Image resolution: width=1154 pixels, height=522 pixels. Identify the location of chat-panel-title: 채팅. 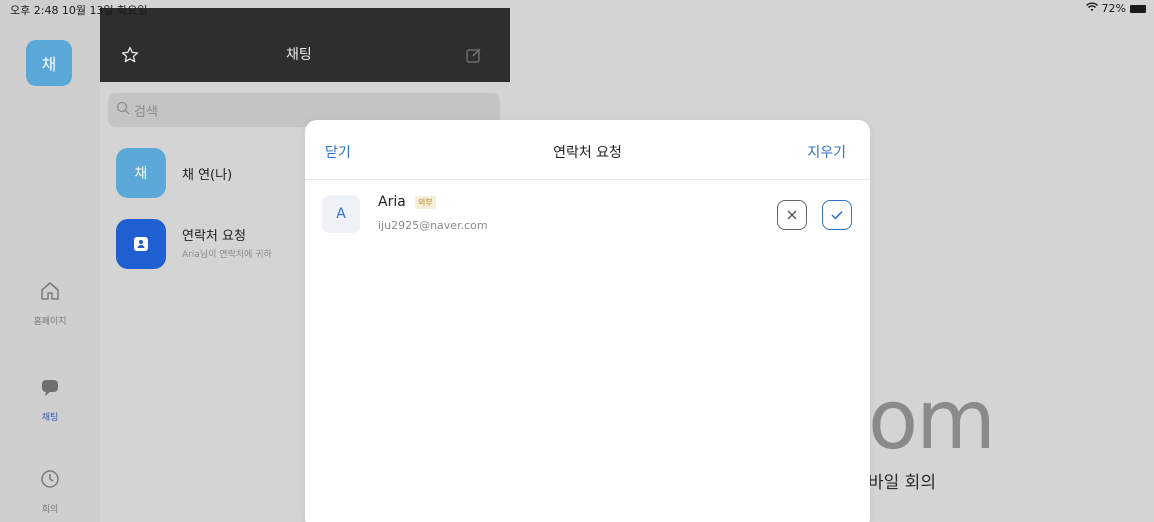
(299, 55).